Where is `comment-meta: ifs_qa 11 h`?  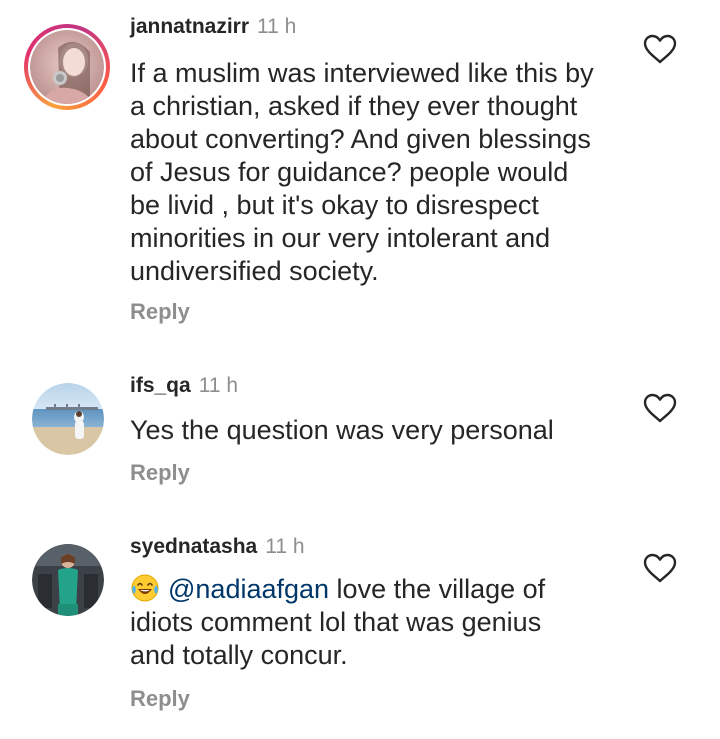
comment-meta: ifs_qa 11 h is located at coordinates (184, 386).